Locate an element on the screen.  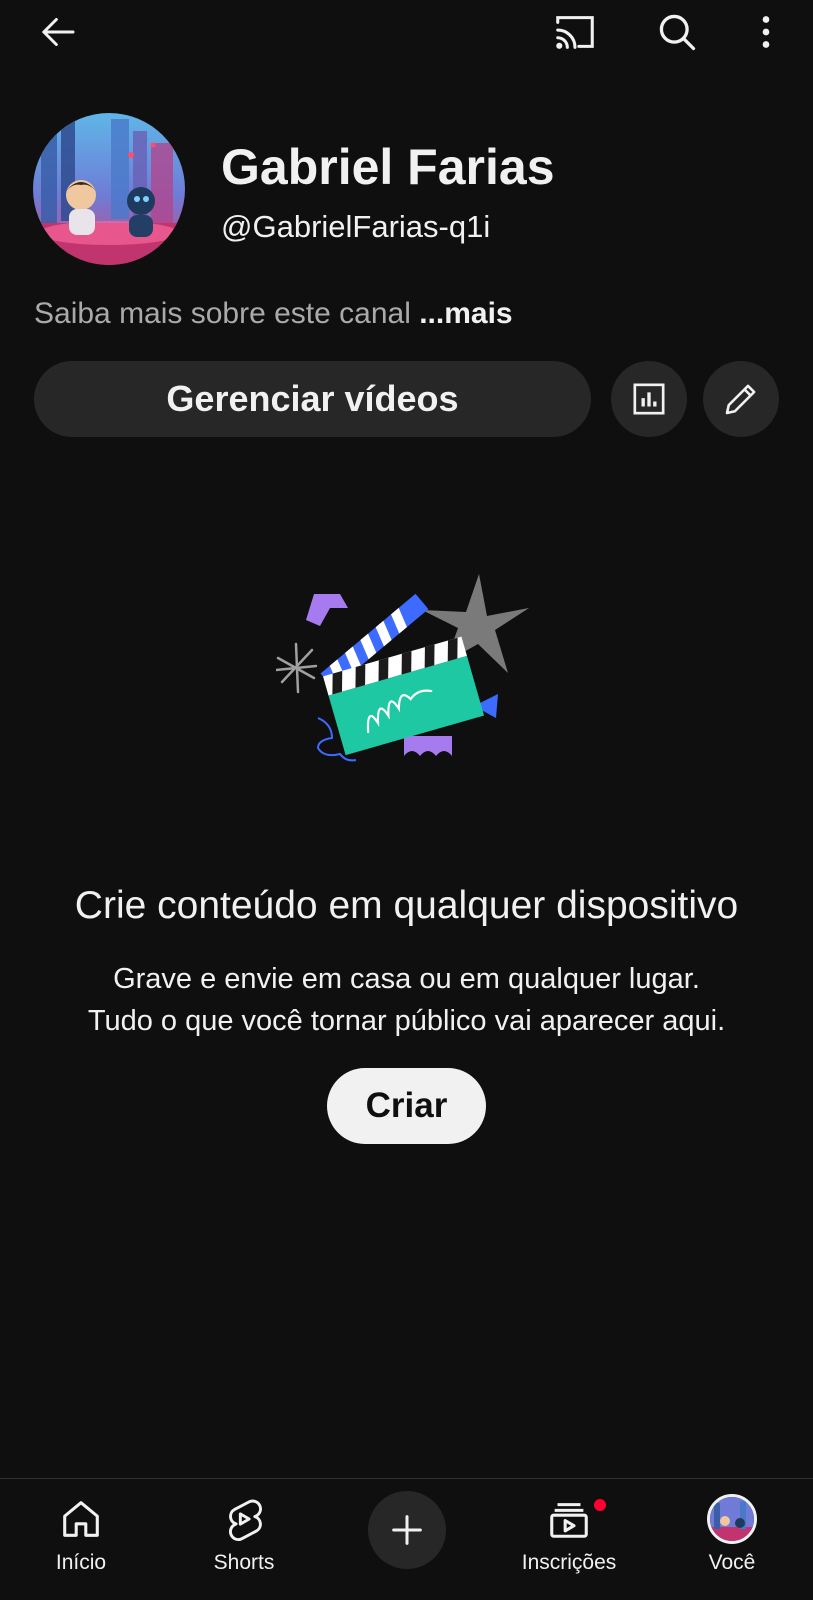
back-button is located at coordinates (58, 32).